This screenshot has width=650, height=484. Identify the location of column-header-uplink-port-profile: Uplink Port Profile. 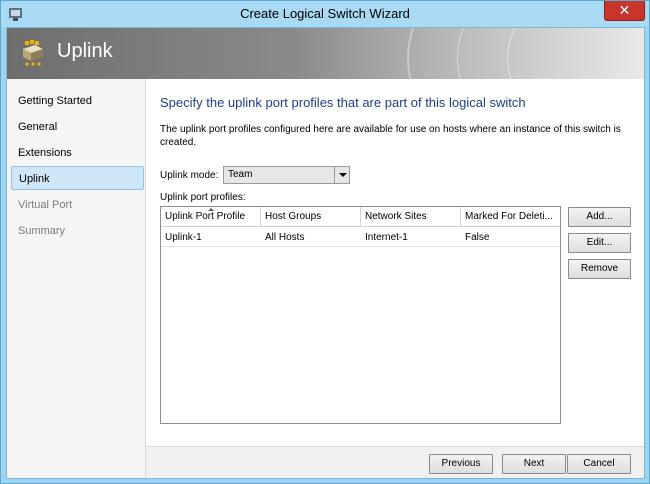
(211, 217).